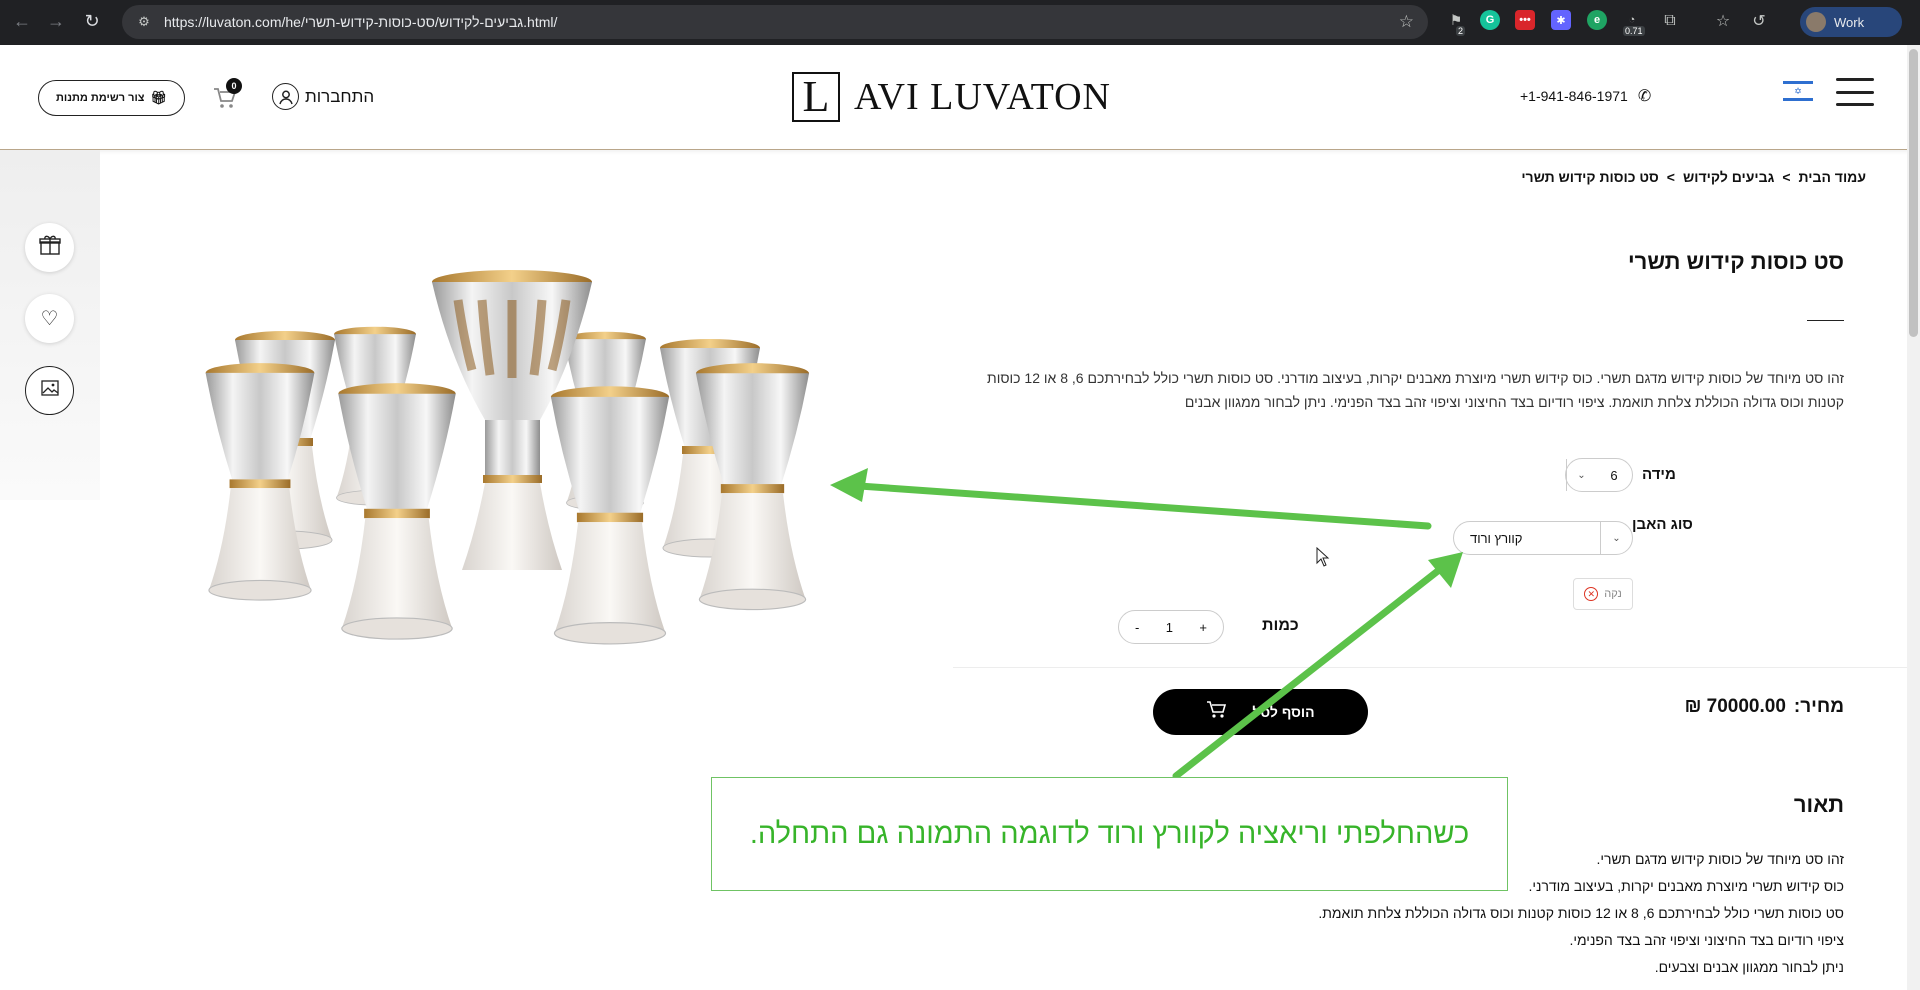 The image size is (1920, 990). I want to click on add-to-cart-label: הוסף לסל, so click(1283, 712).